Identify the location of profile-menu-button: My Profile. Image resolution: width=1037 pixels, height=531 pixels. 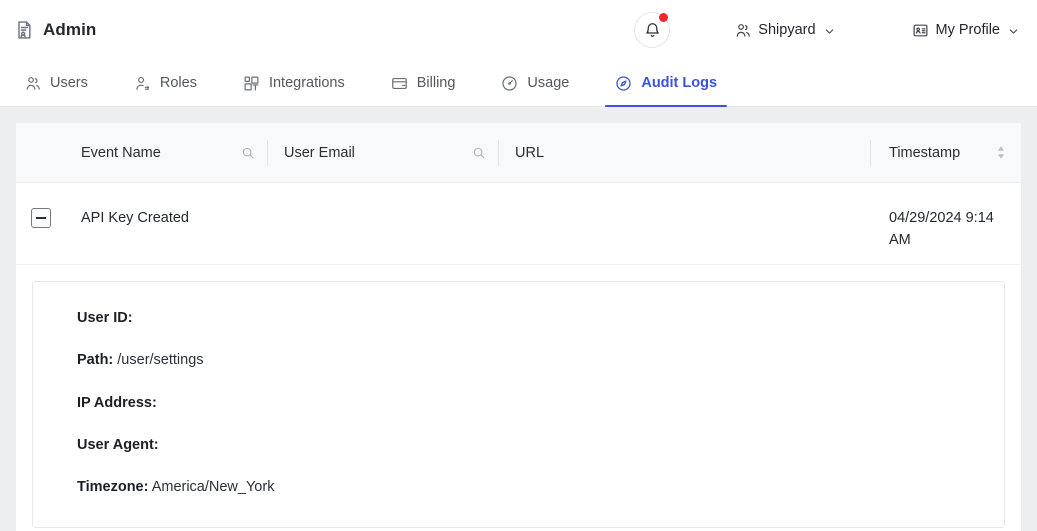
(965, 30).